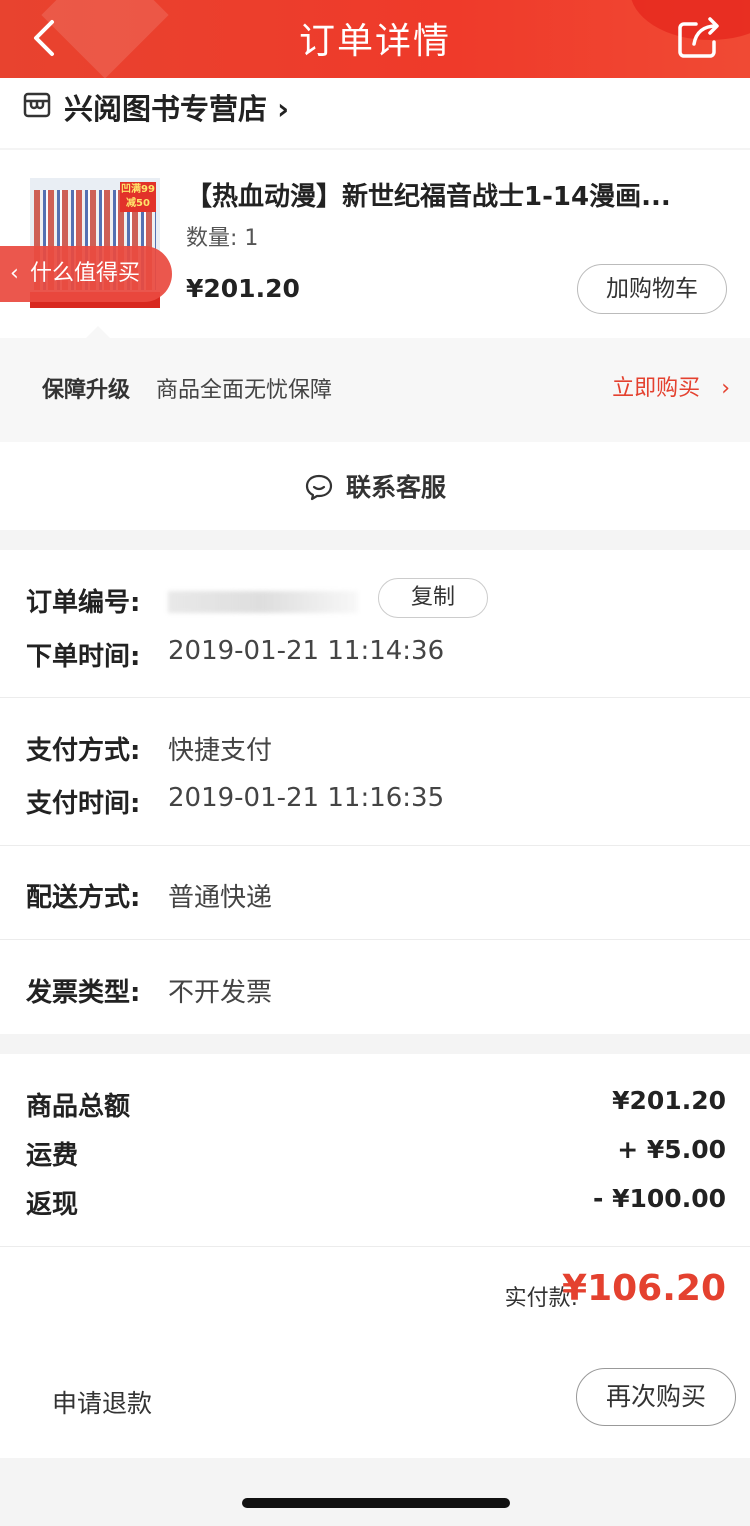 Image resolution: width=750 pixels, height=1526 pixels. Describe the element at coordinates (52, 1205) in the screenshot. I see `cashback-label: 返现` at that location.